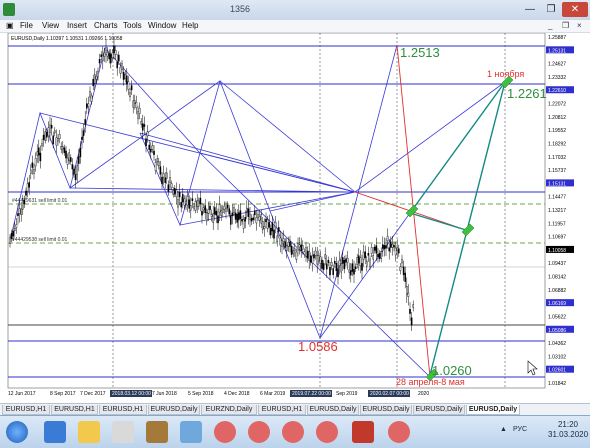  What do you see at coordinates (551, 9) in the screenshot?
I see `maximize-button: ❐` at bounding box center [551, 9].